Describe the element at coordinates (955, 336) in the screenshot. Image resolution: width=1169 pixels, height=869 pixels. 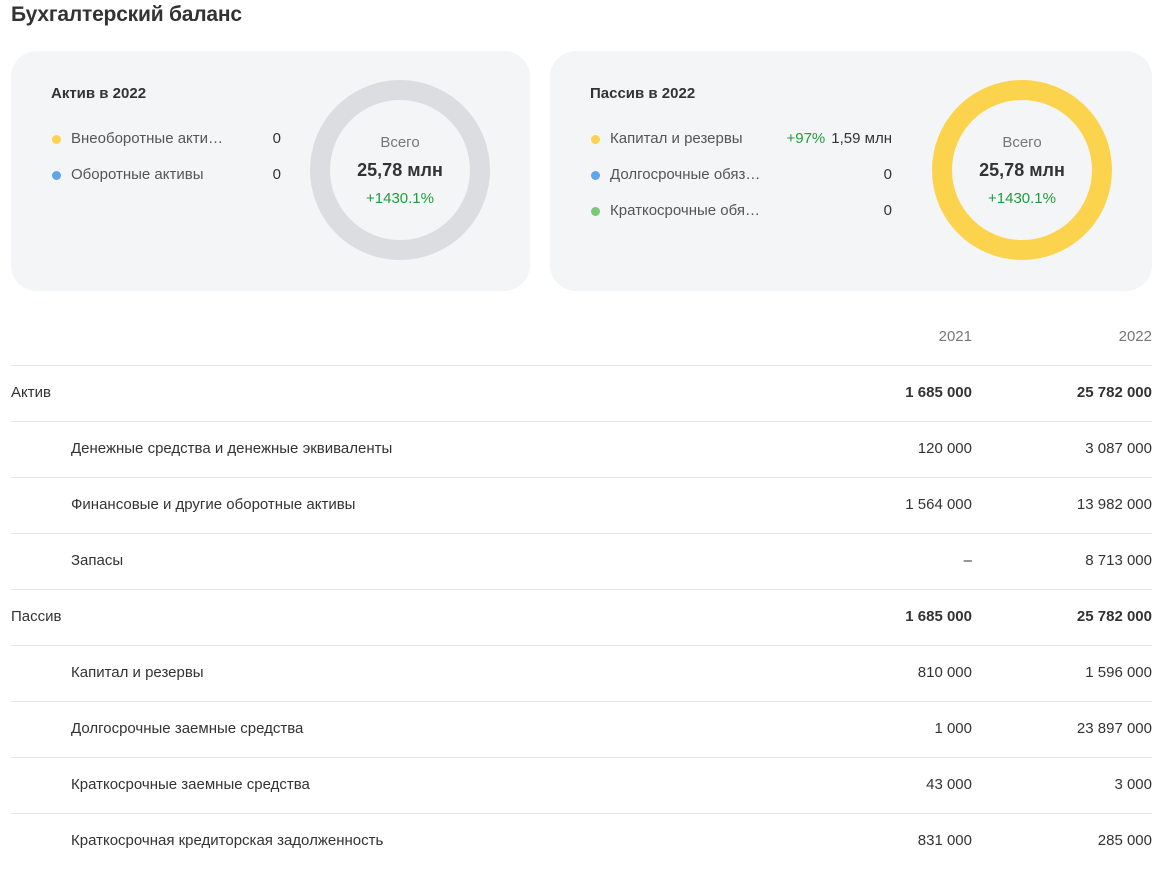
I see `column-header-2021: 2021` at that location.